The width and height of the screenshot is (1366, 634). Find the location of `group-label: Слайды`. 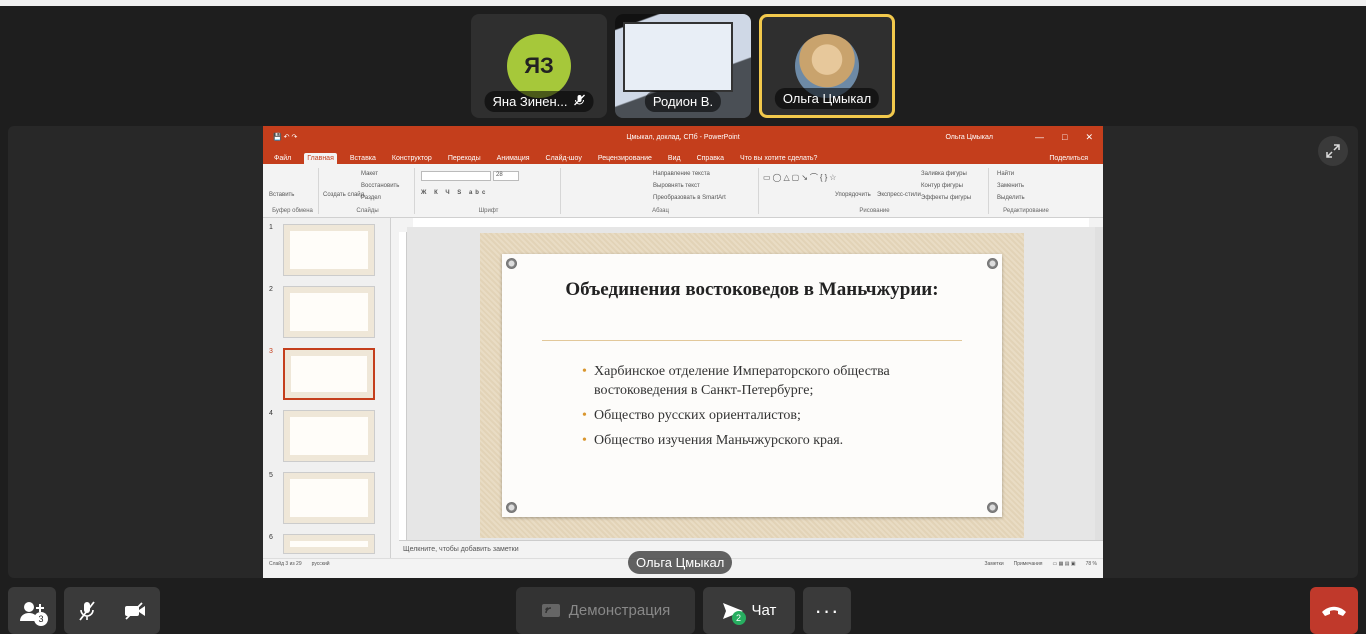

group-label: Слайды is located at coordinates (367, 211).